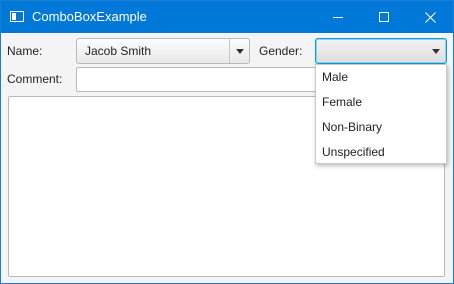  What do you see at coordinates (17, 16) in the screenshot?
I see `app-icon` at bounding box center [17, 16].